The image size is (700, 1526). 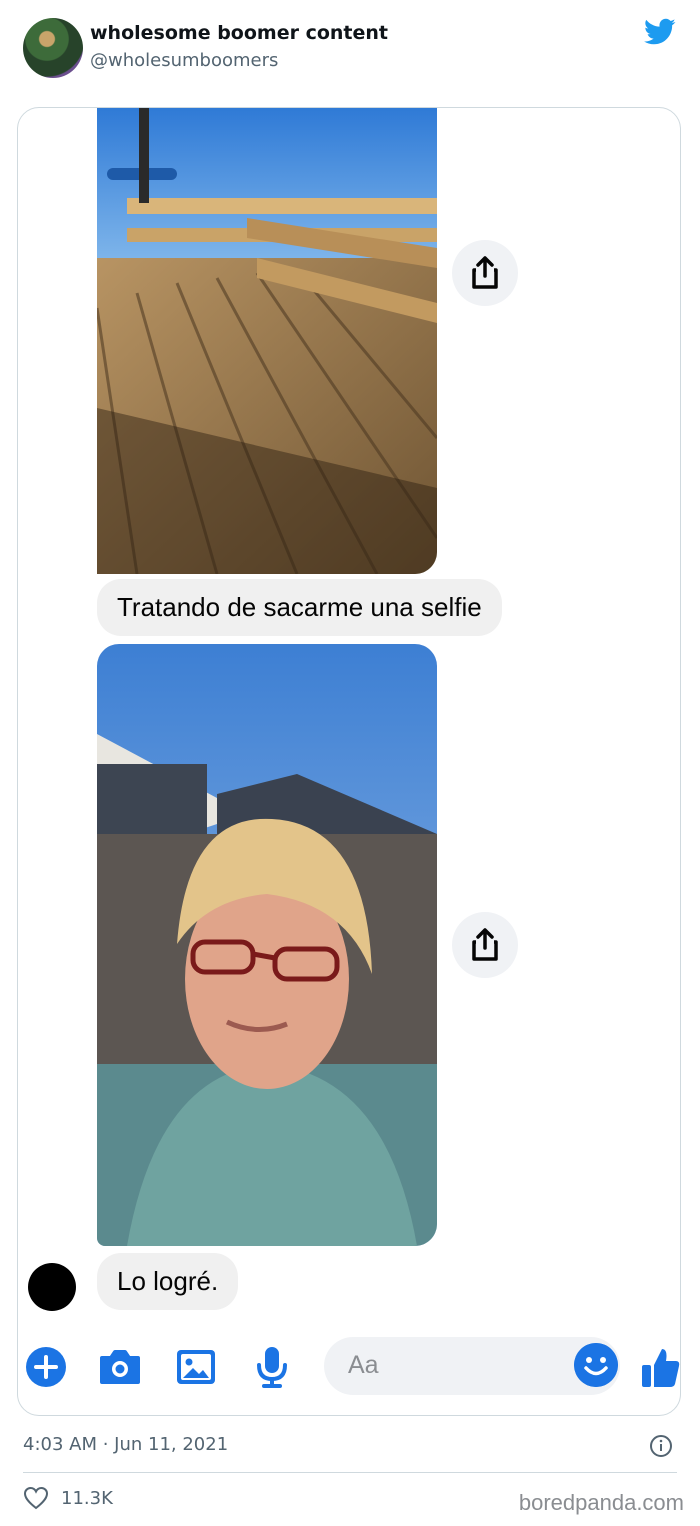 I want to click on message-bubble: Lo logré., so click(x=168, y=1281).